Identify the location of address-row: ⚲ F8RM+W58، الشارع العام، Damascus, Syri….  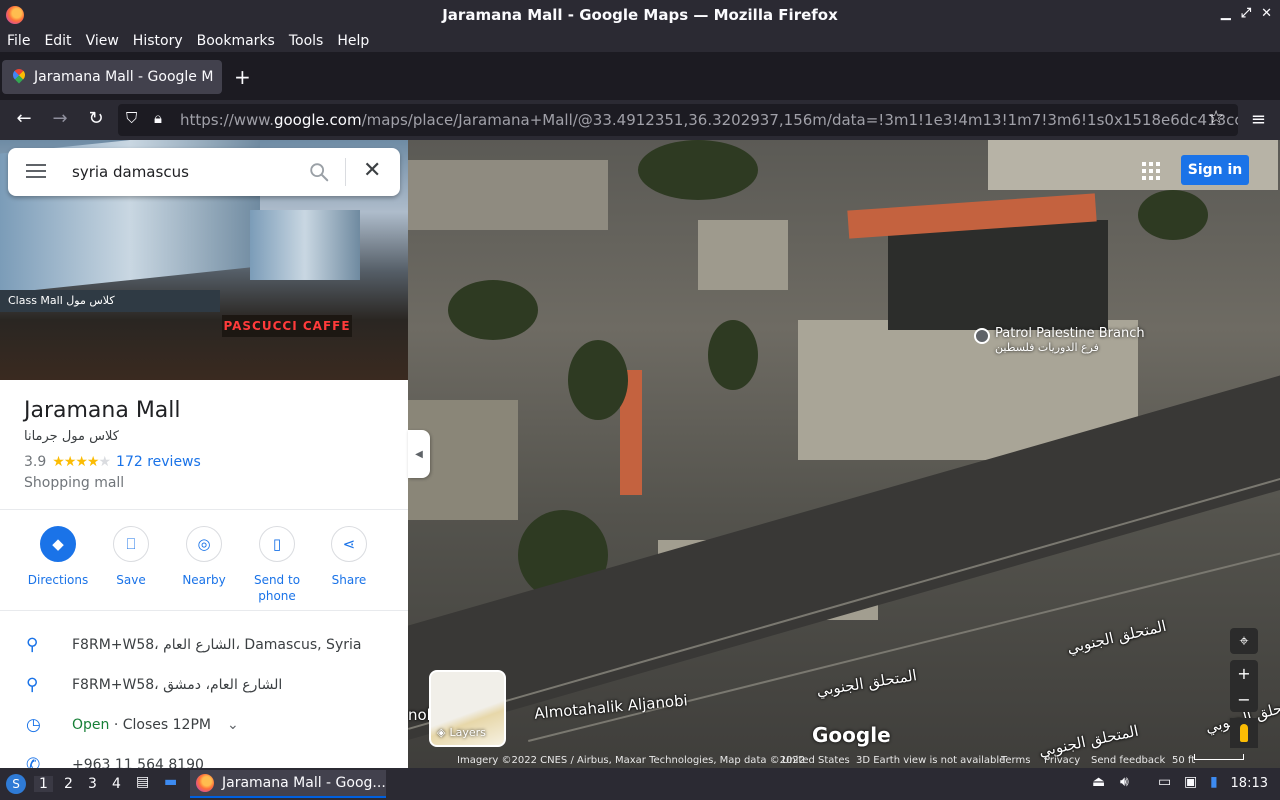
(204, 647).